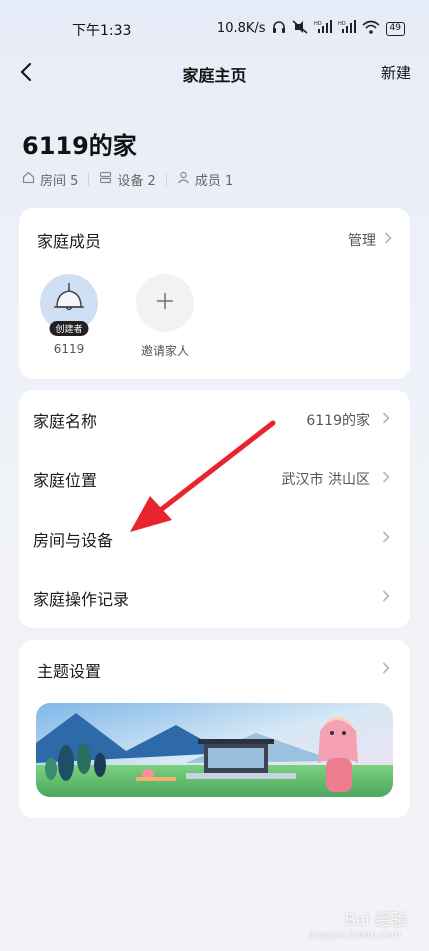 Image resolution: width=429 pixels, height=951 pixels. What do you see at coordinates (214, 478) in the screenshot?
I see `home-location-row: 家庭位置 武汉市 洪山区` at bounding box center [214, 478].